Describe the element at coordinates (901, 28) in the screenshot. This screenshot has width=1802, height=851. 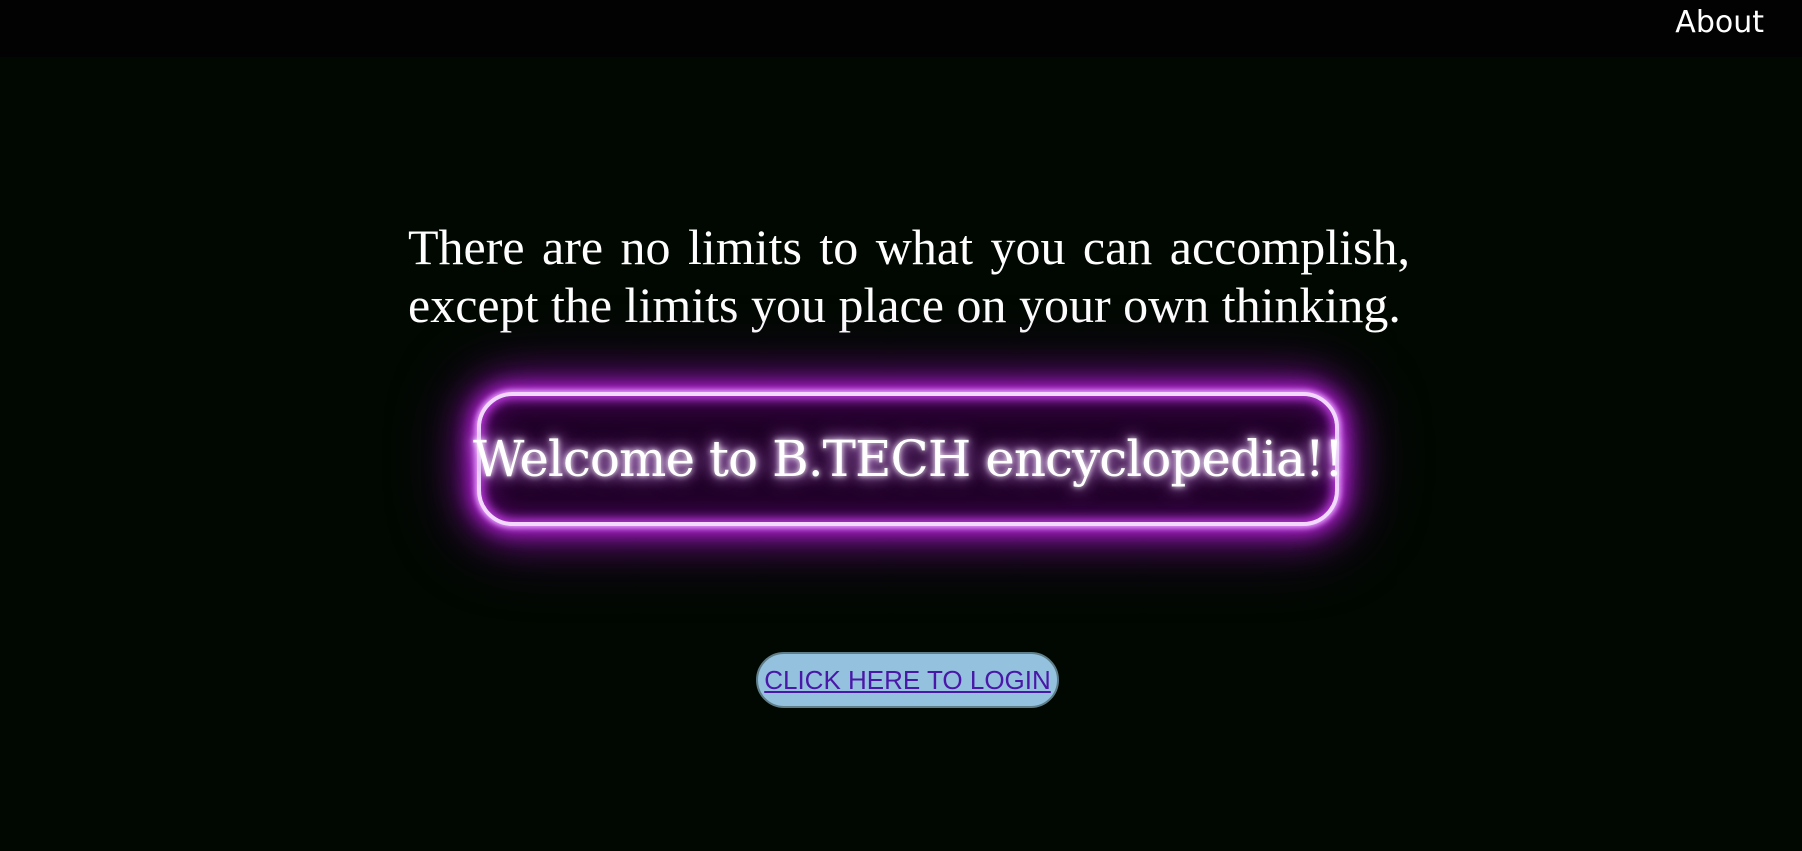
I see `top-navigation-bar: About` at that location.